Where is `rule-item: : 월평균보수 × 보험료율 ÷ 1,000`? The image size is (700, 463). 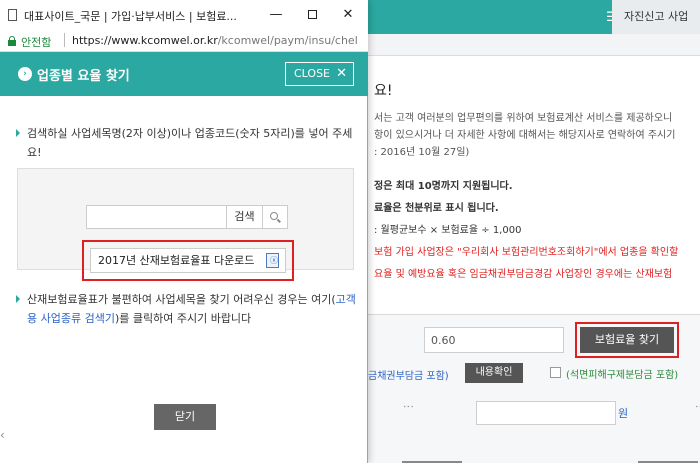 rule-item: : 월평균보수 × 보험료율 ÷ 1,000 is located at coordinates (448, 230).